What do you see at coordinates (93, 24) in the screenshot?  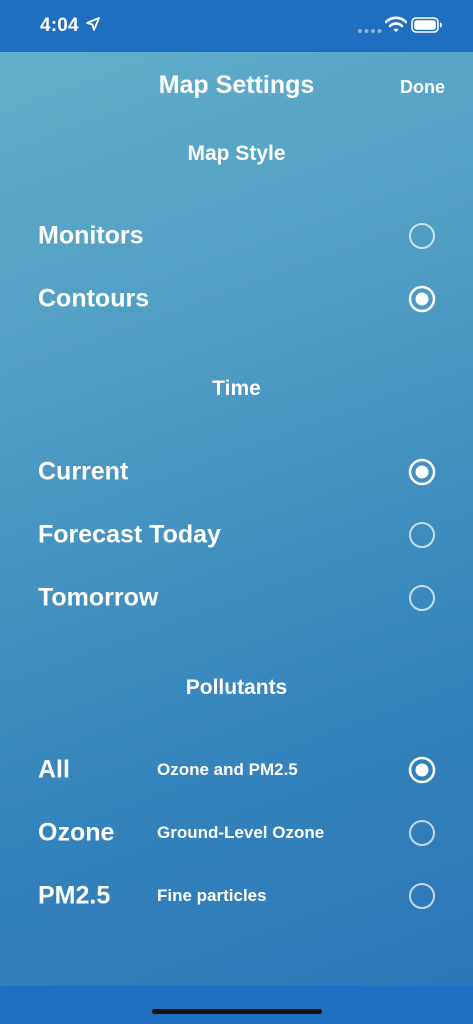 I see `location-arrow-icon` at bounding box center [93, 24].